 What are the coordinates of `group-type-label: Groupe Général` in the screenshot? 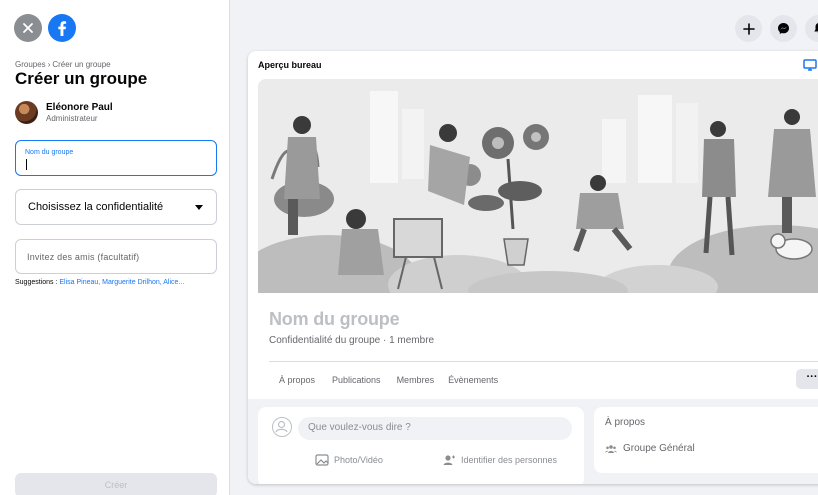 It's located at (659, 448).